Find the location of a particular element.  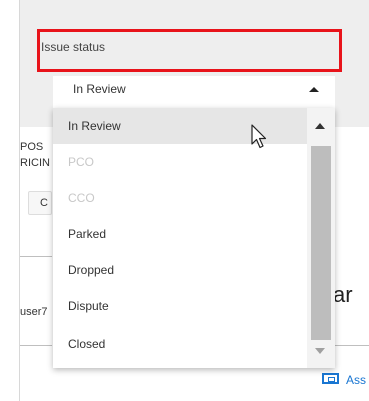

assign-icon is located at coordinates (330, 378).